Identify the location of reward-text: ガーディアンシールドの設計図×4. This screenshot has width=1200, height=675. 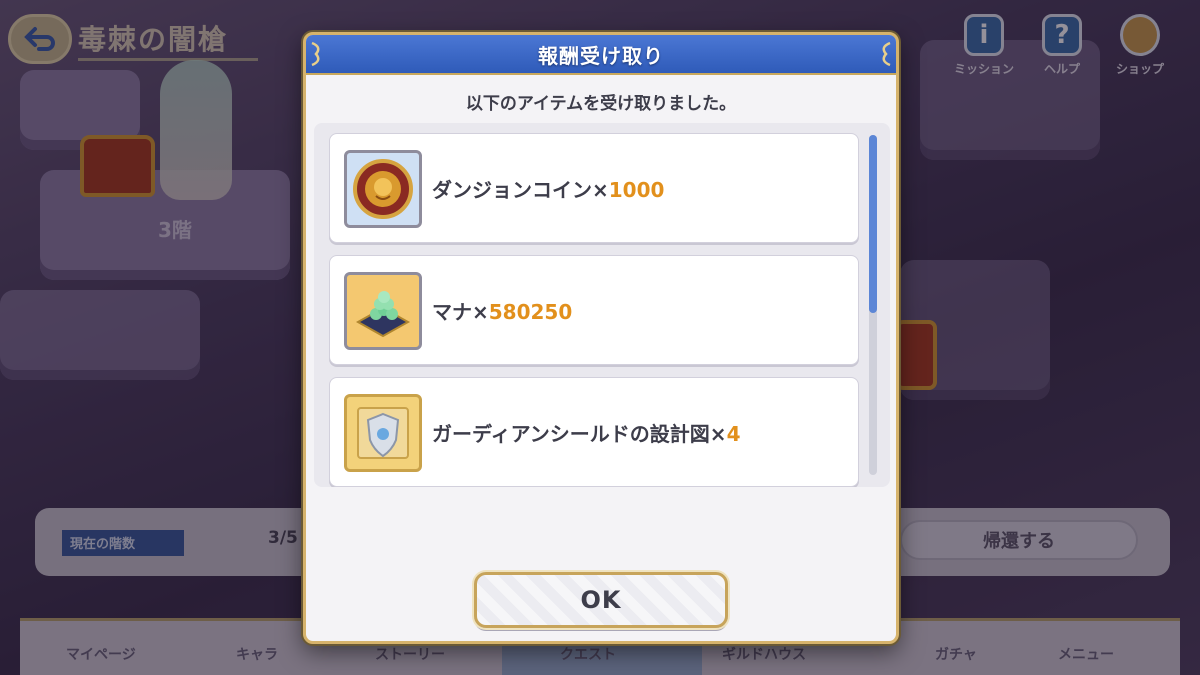
(586, 432).